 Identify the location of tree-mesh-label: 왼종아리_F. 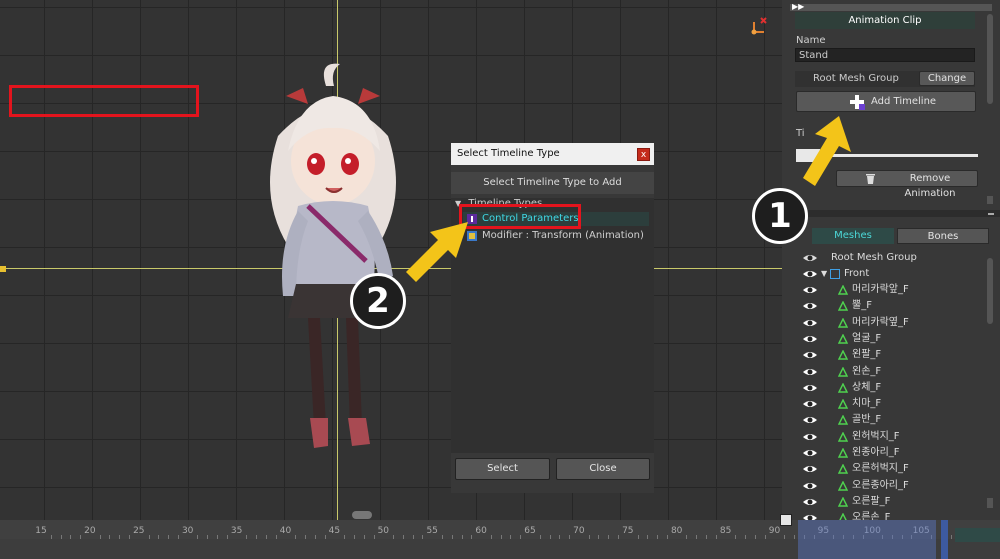
(876, 452).